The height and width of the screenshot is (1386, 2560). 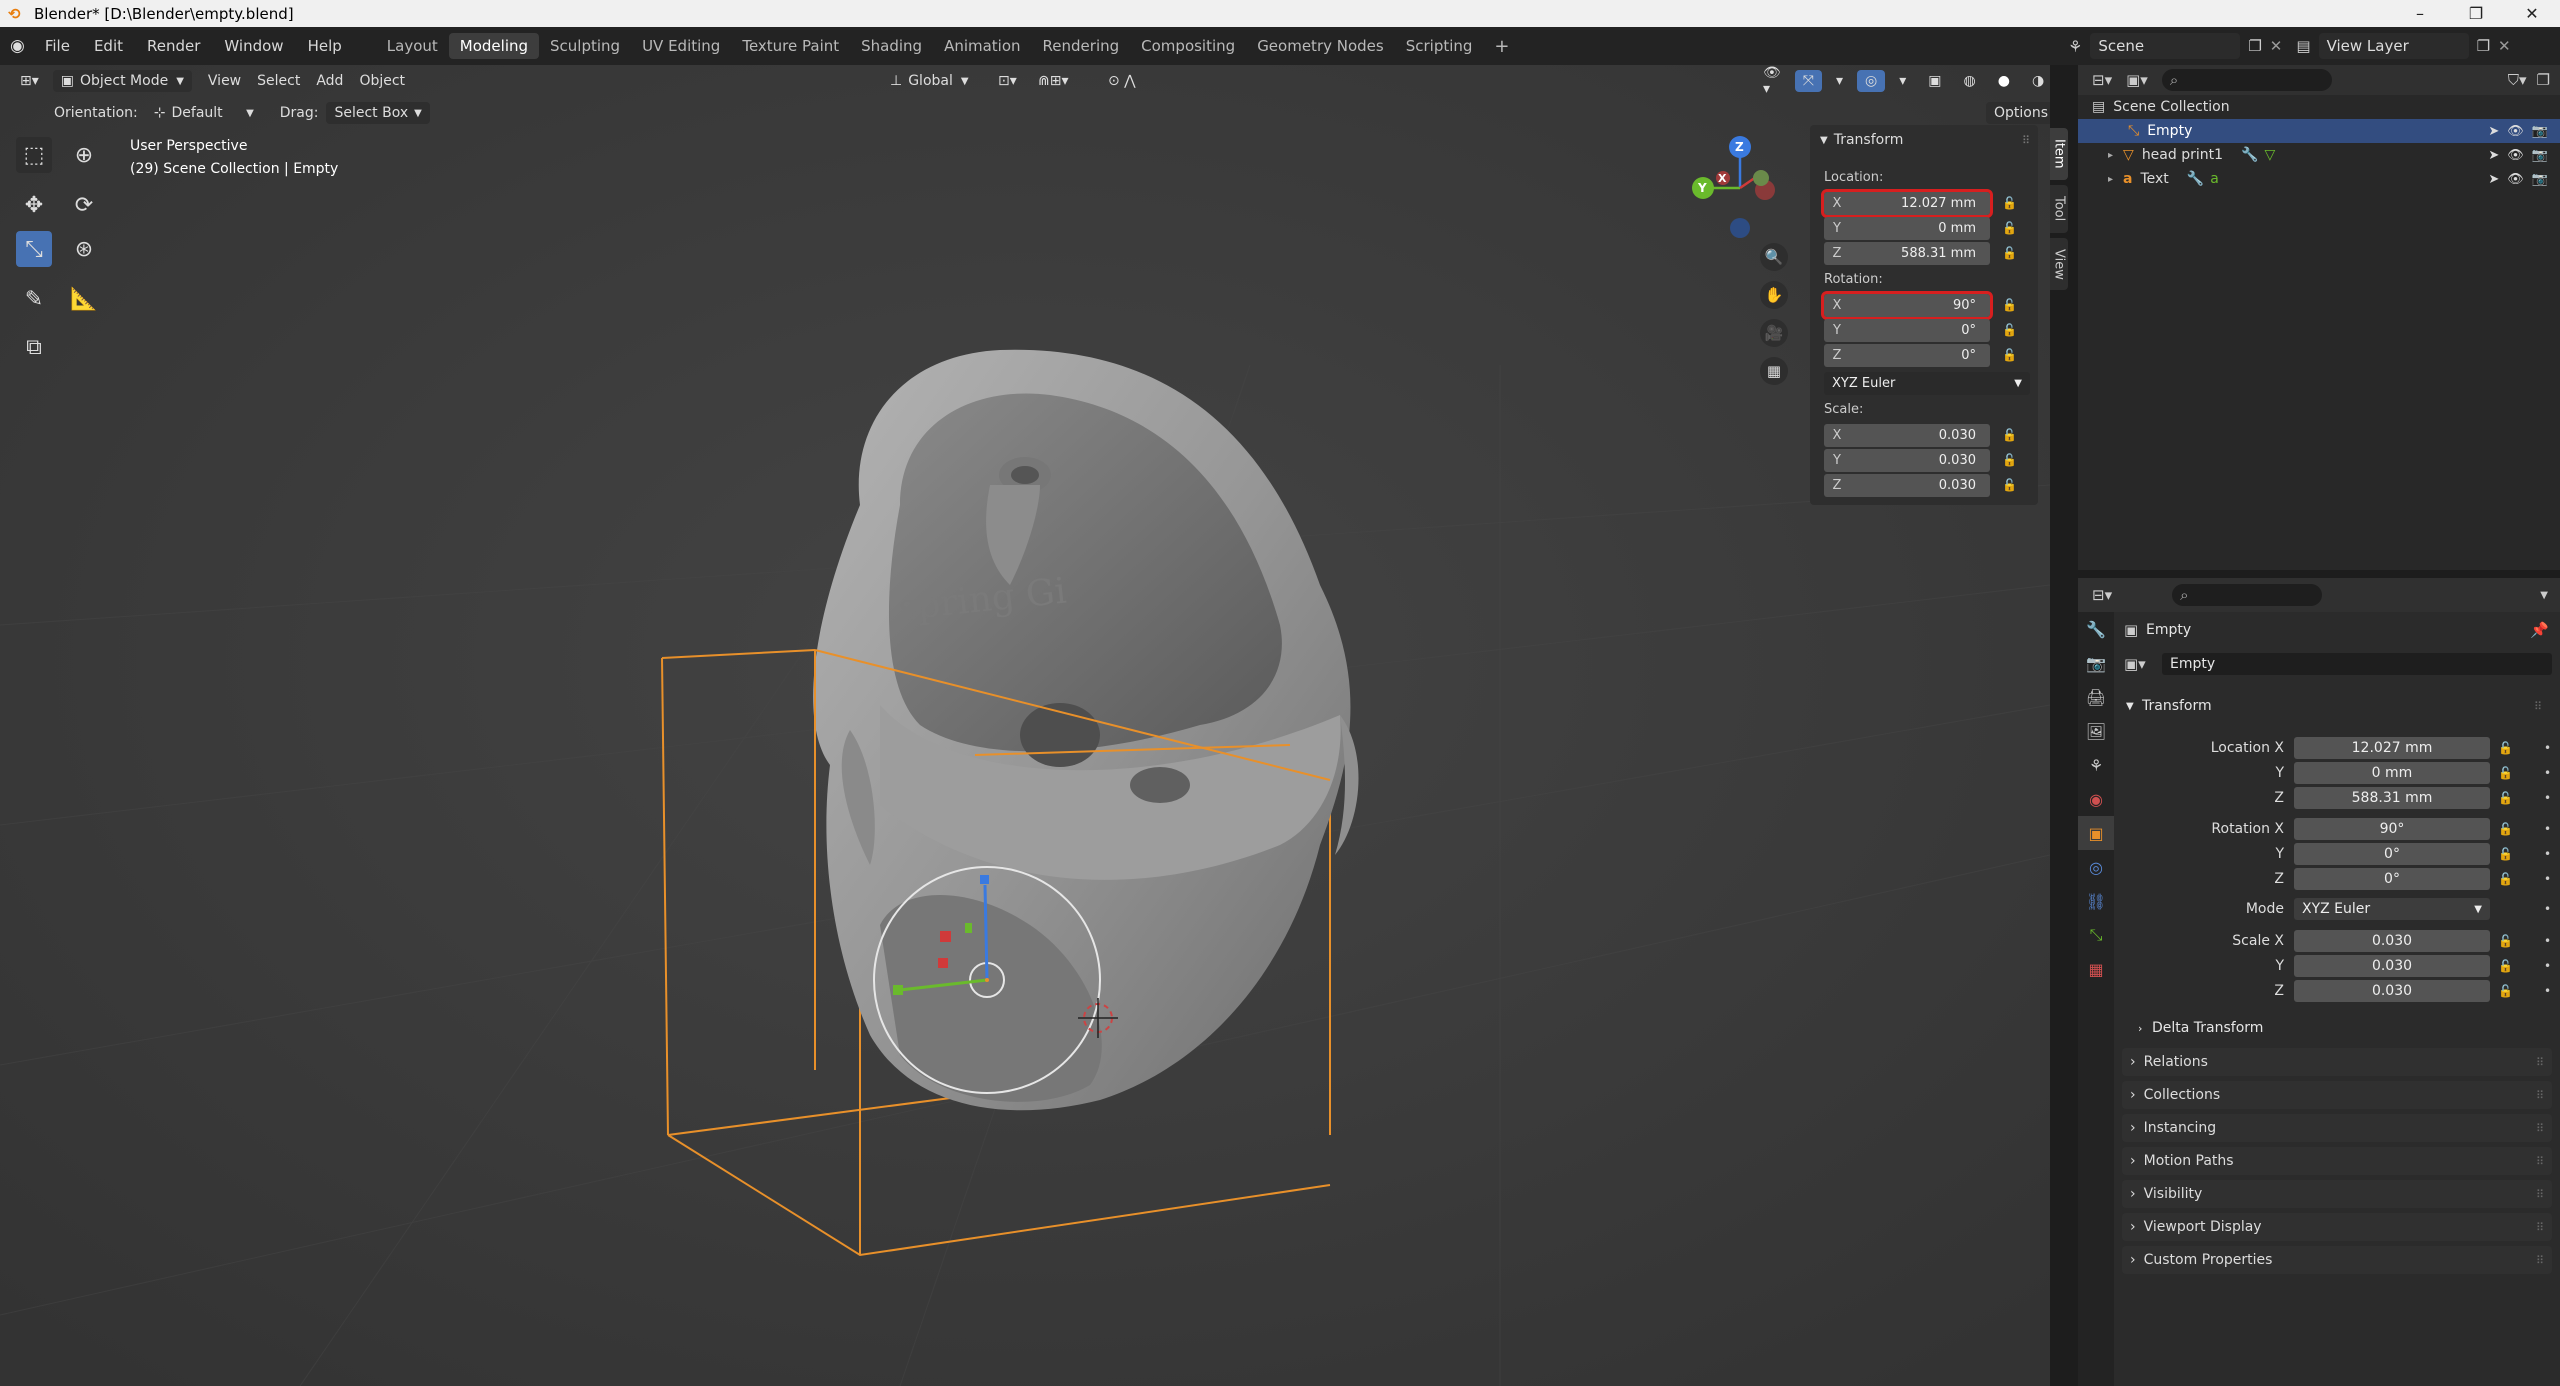 I want to click on editor-type-icon: ⊞▾, so click(x=29, y=81).